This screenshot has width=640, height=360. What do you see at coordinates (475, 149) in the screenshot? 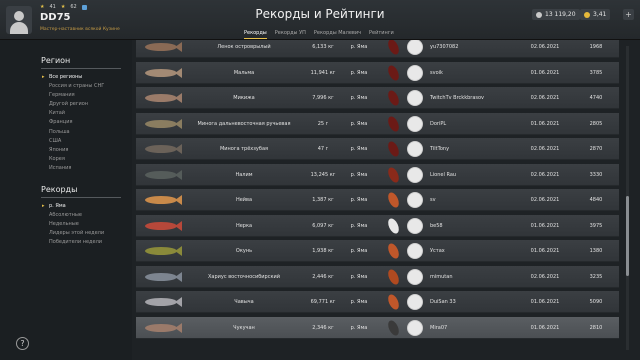
I see `user-name: TiltTony` at bounding box center [475, 149].